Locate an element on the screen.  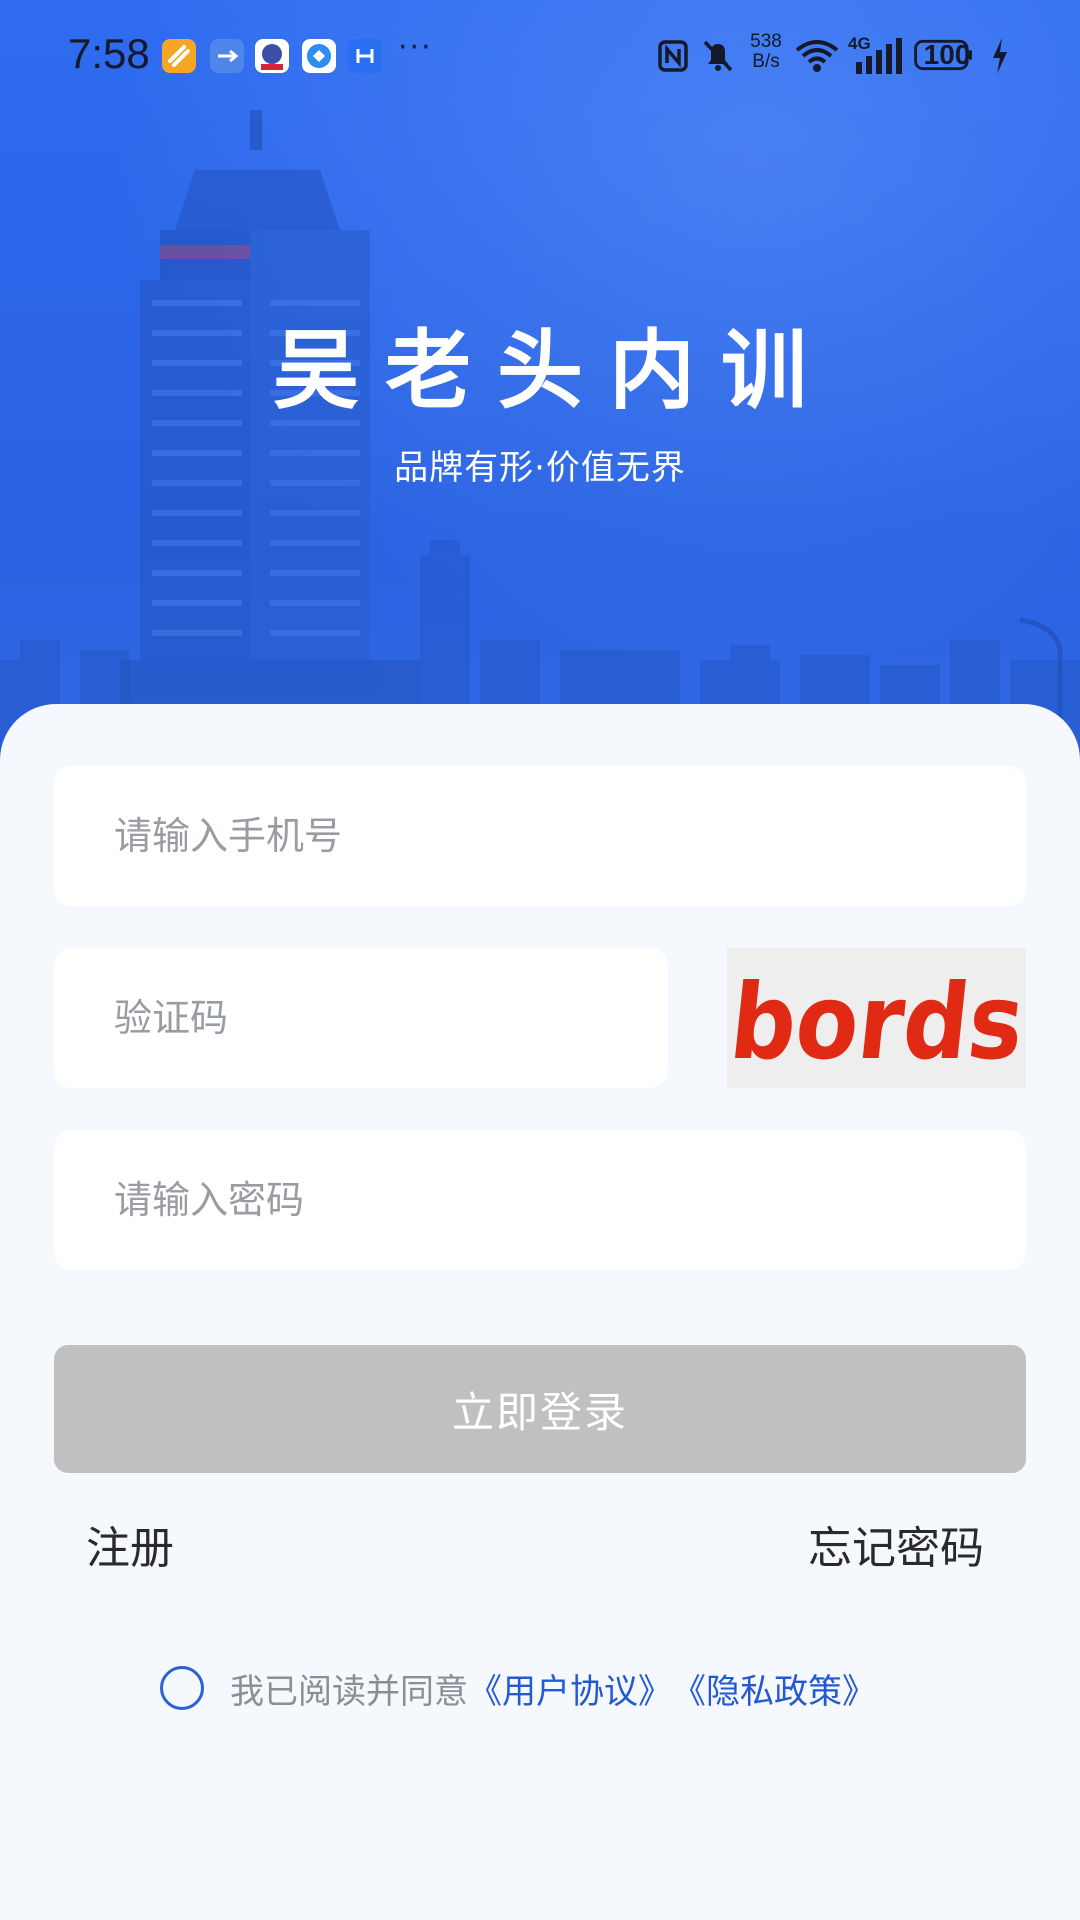
captcha-text: bords is located at coordinates (876, 1022).